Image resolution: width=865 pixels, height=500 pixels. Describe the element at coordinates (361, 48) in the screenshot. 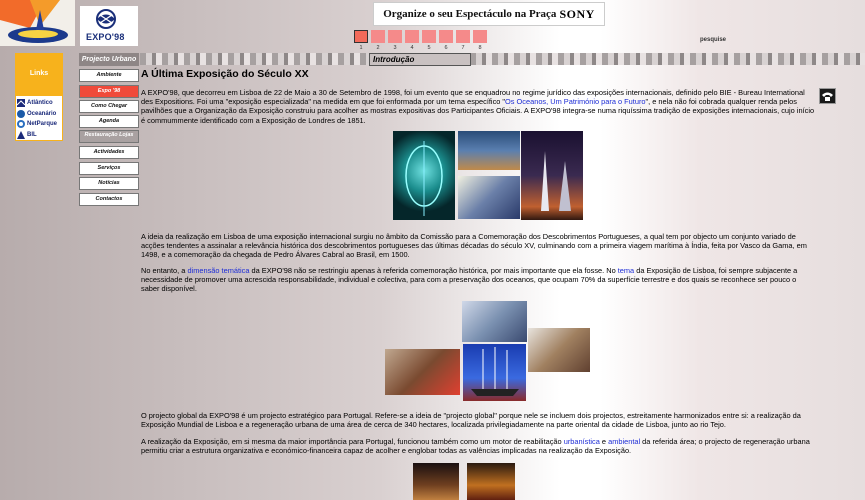

I see `step-number: 1` at that location.